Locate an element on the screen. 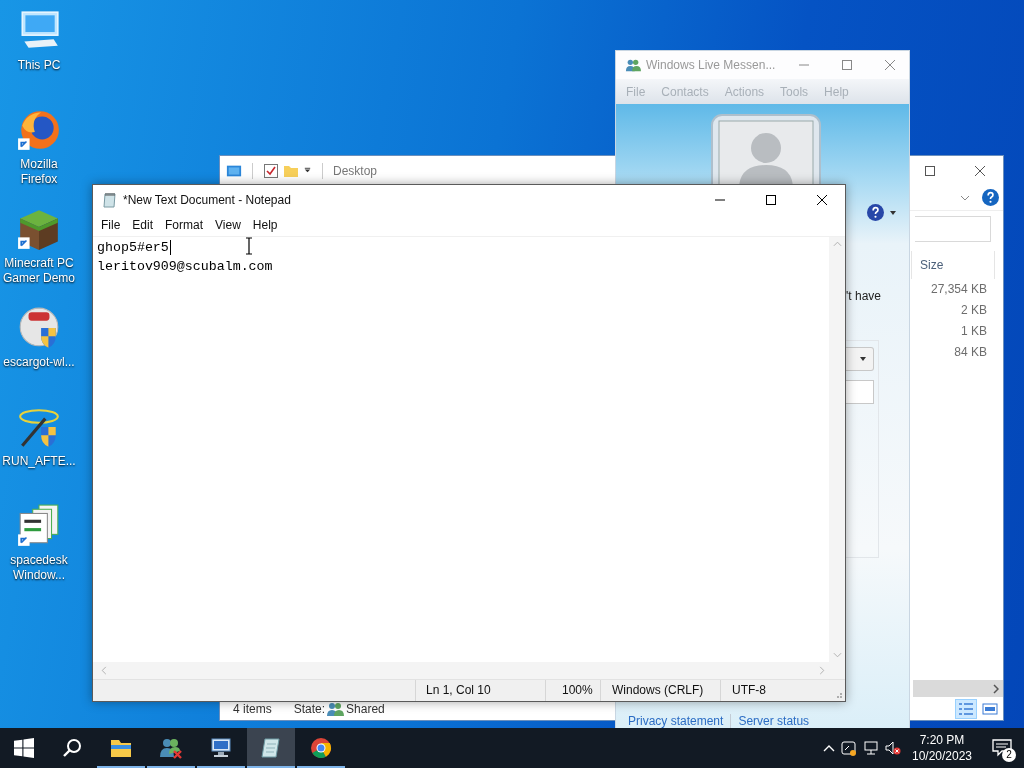 This screenshot has width=1024, height=768. desktop-icon-label: Mozilla Firefox is located at coordinates (39, 172).